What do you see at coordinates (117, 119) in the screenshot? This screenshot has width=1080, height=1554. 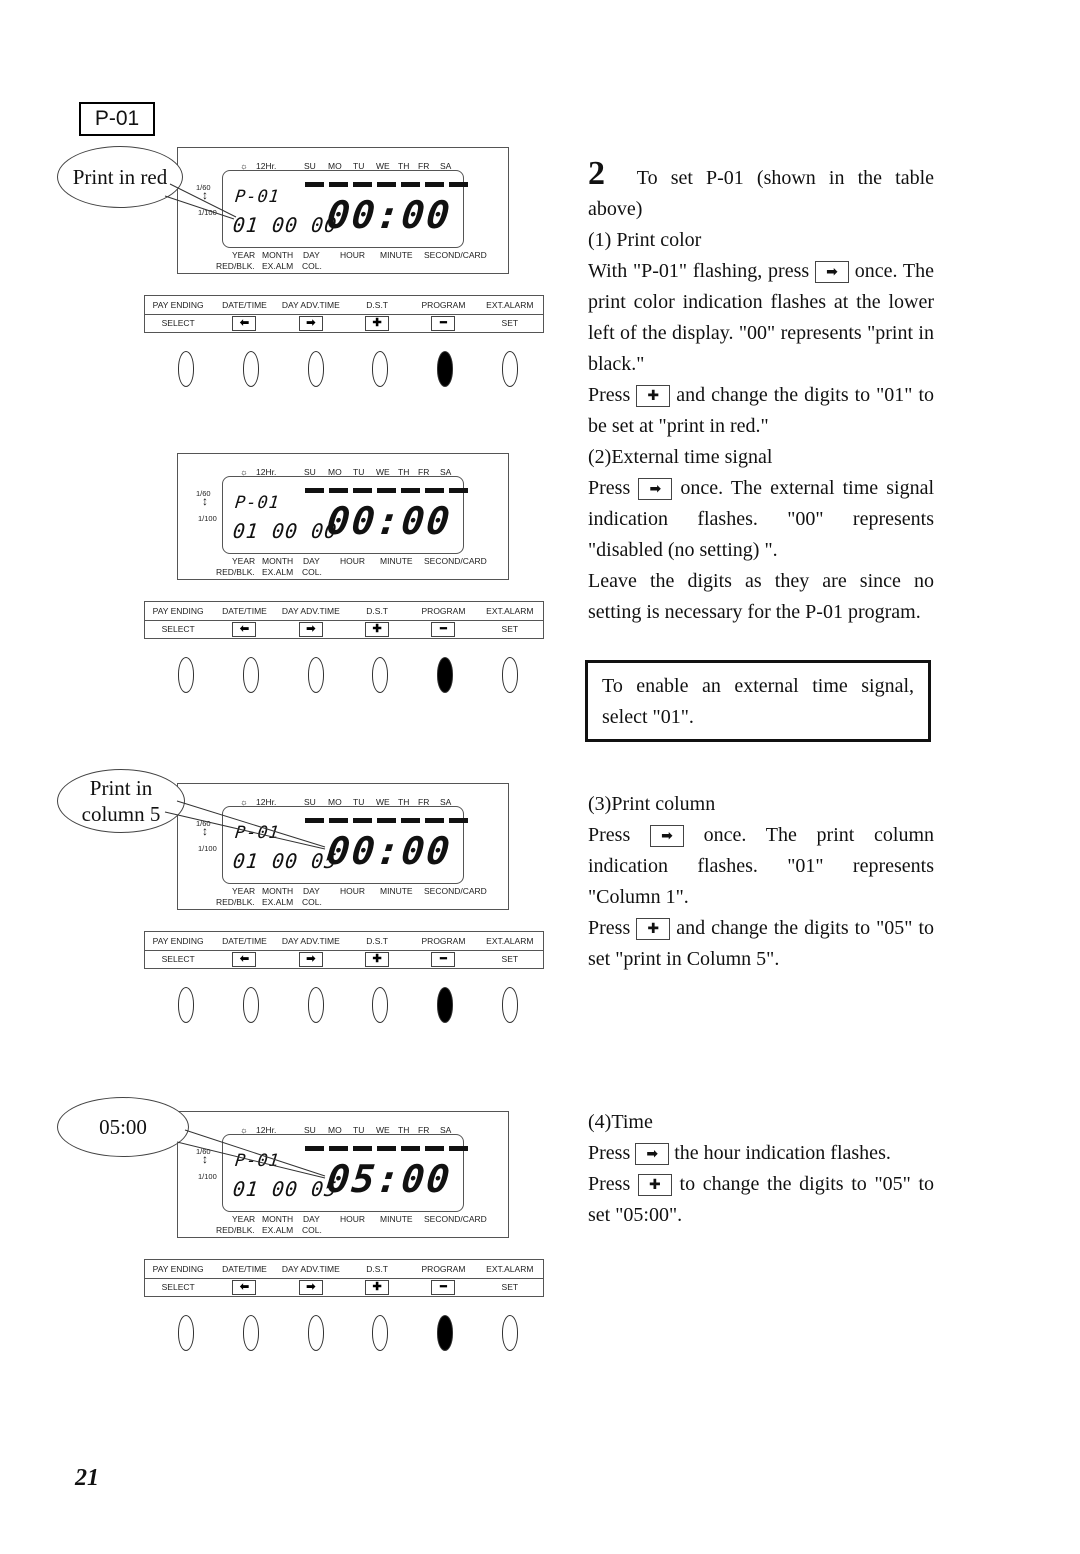 I see `program-tag: P-01` at bounding box center [117, 119].